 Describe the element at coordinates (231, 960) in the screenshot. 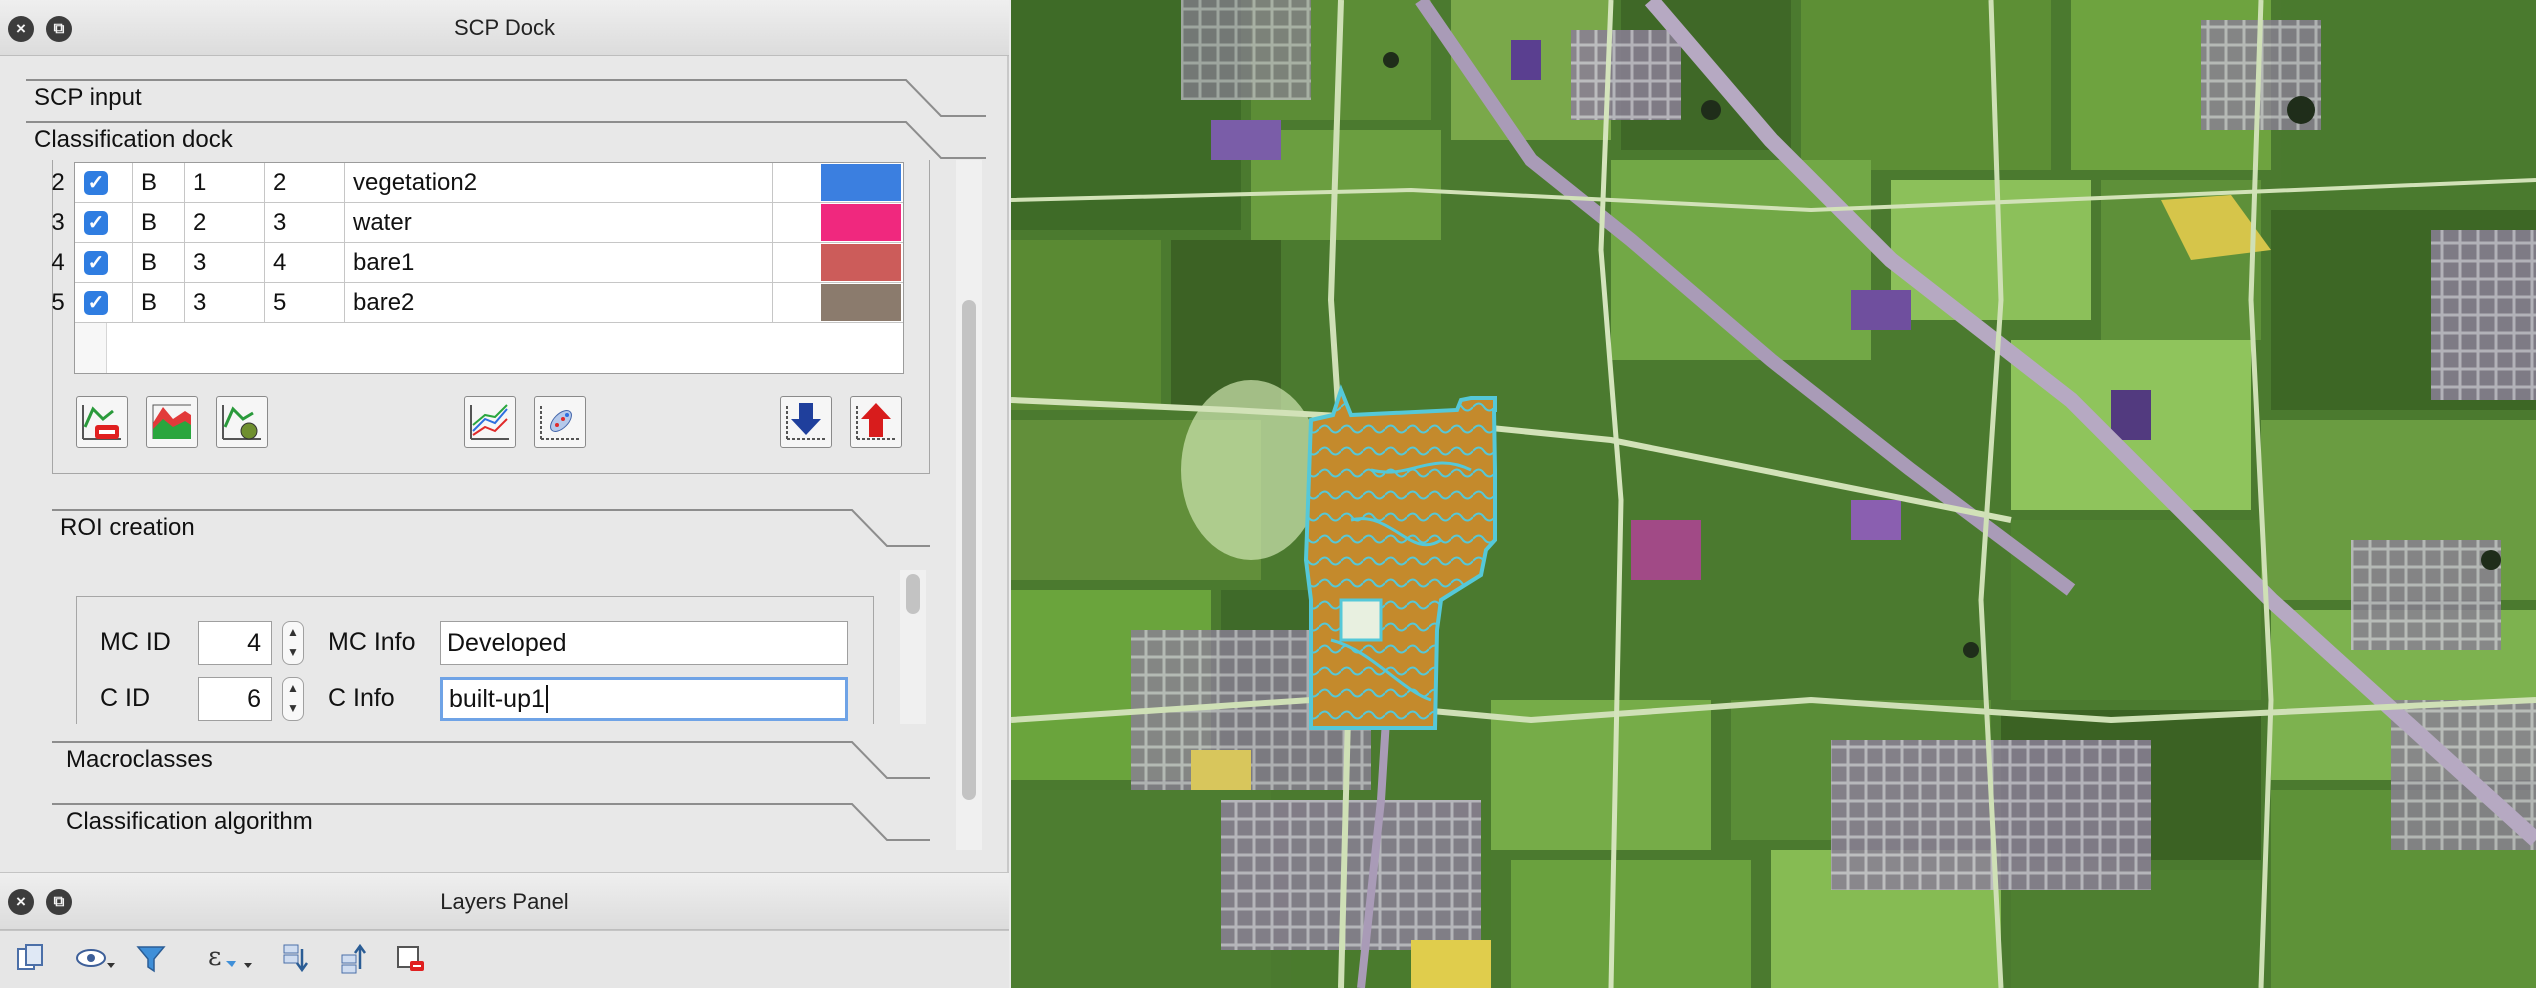

I see `expression-filter-icon: ε` at that location.